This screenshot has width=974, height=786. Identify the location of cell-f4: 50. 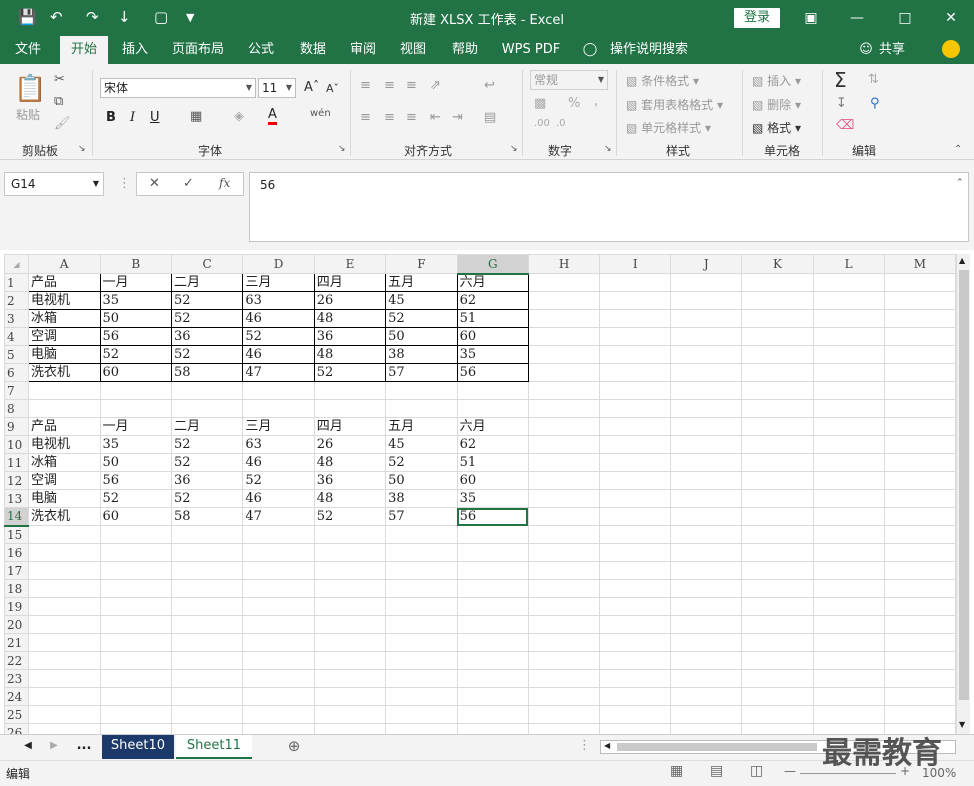
(421, 336).